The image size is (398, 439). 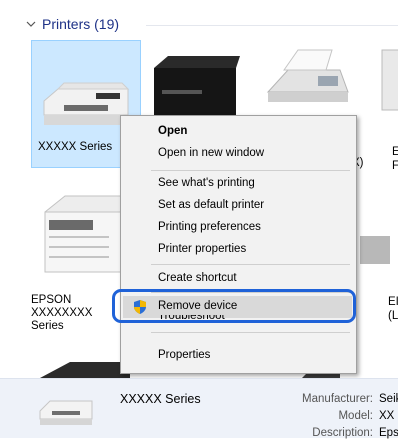 What do you see at coordinates (393, 316) in the screenshot?
I see `clipped-label: (L` at bounding box center [393, 316].